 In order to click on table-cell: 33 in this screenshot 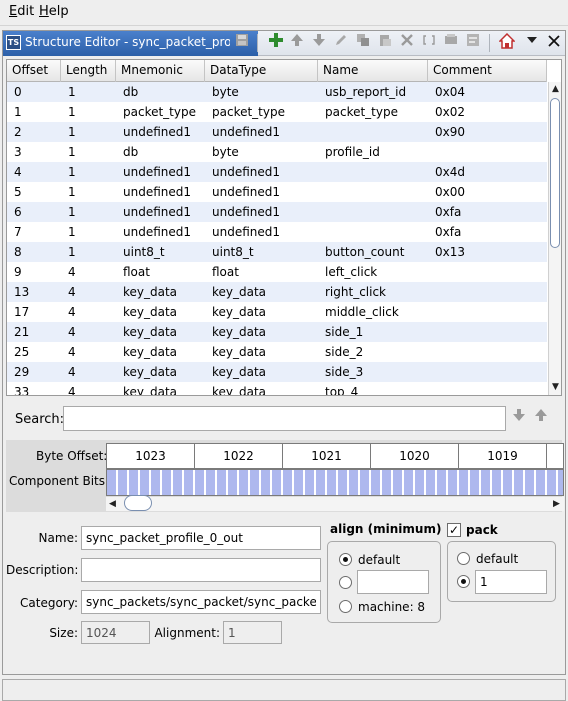, I will do `click(22, 390)`.